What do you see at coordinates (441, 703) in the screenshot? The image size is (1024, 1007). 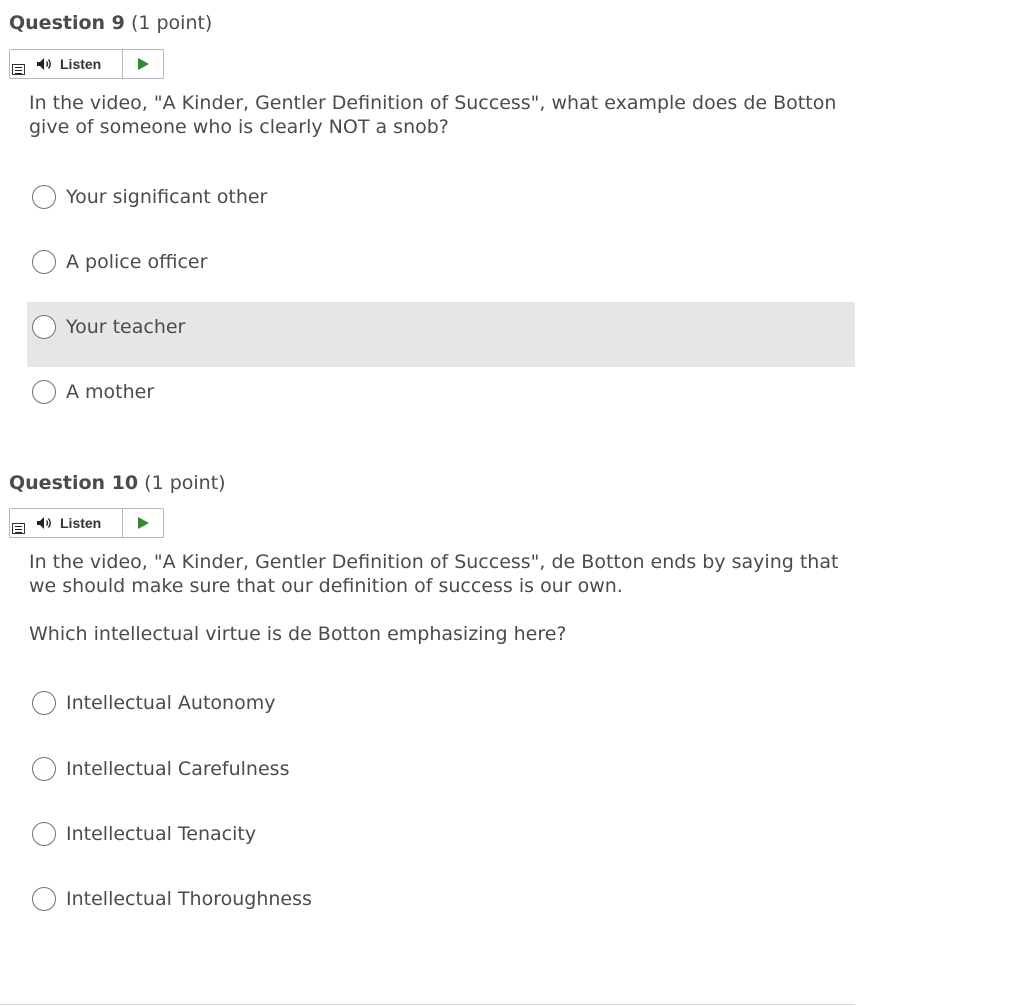 I see `answer-option: Intellectual Autonomy` at bounding box center [441, 703].